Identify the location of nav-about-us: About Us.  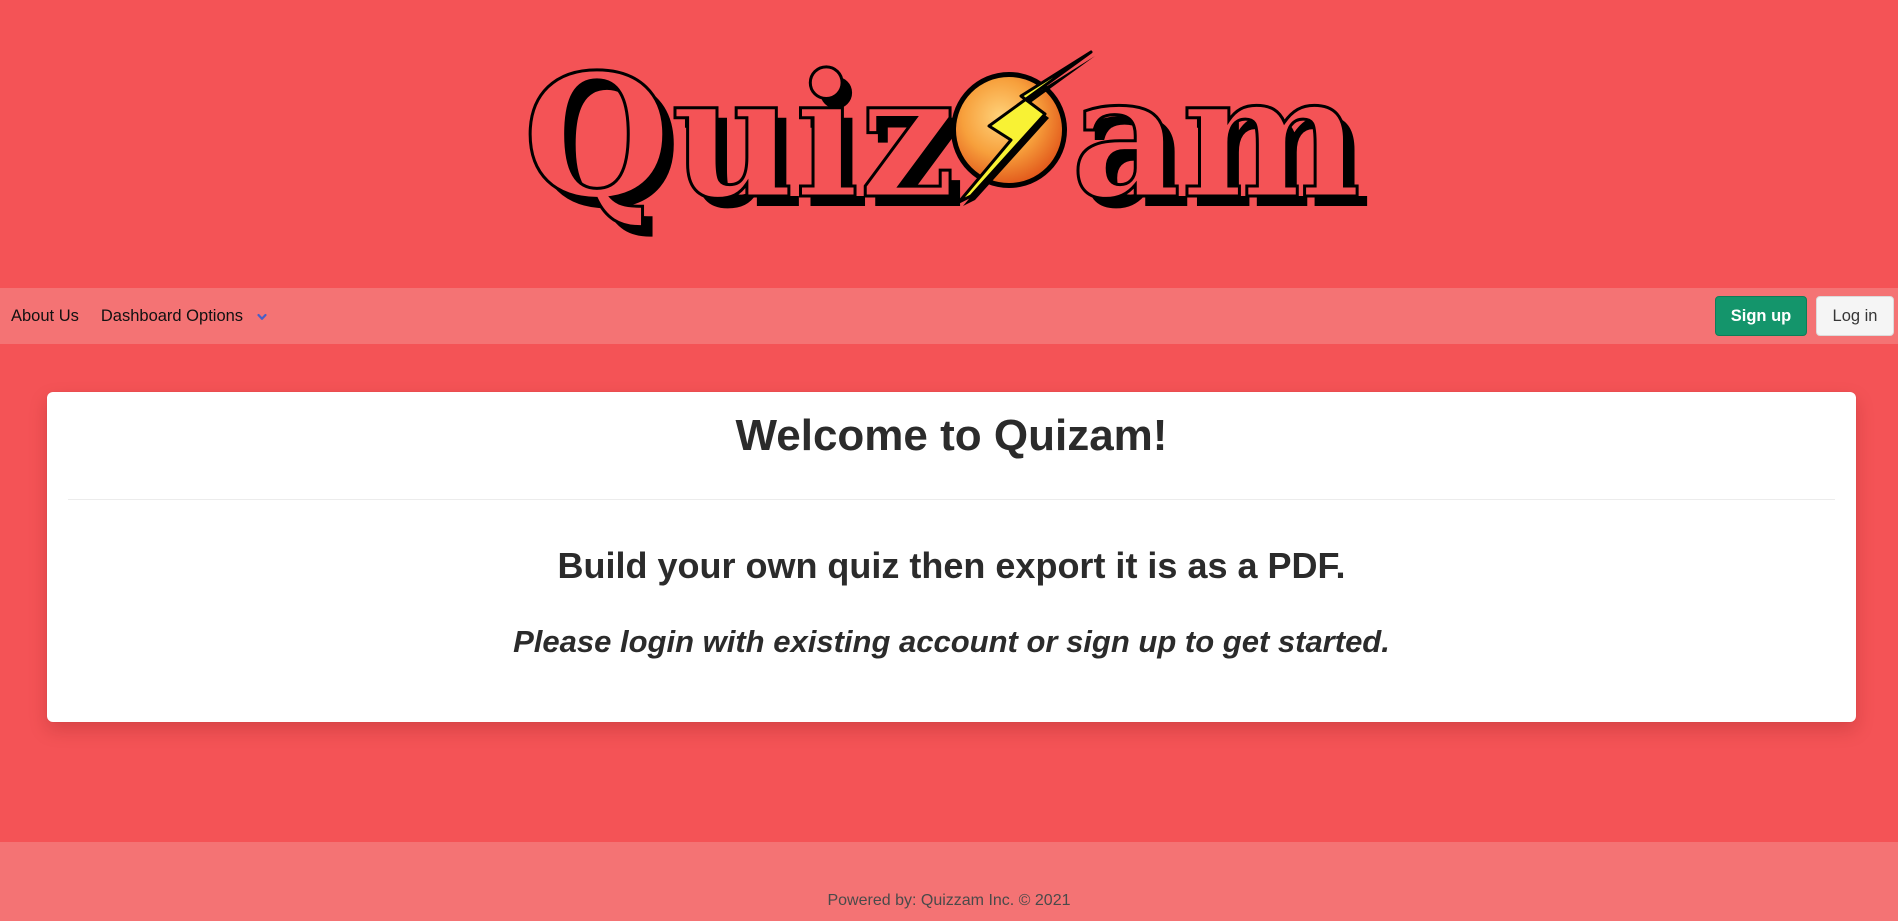
(45, 316).